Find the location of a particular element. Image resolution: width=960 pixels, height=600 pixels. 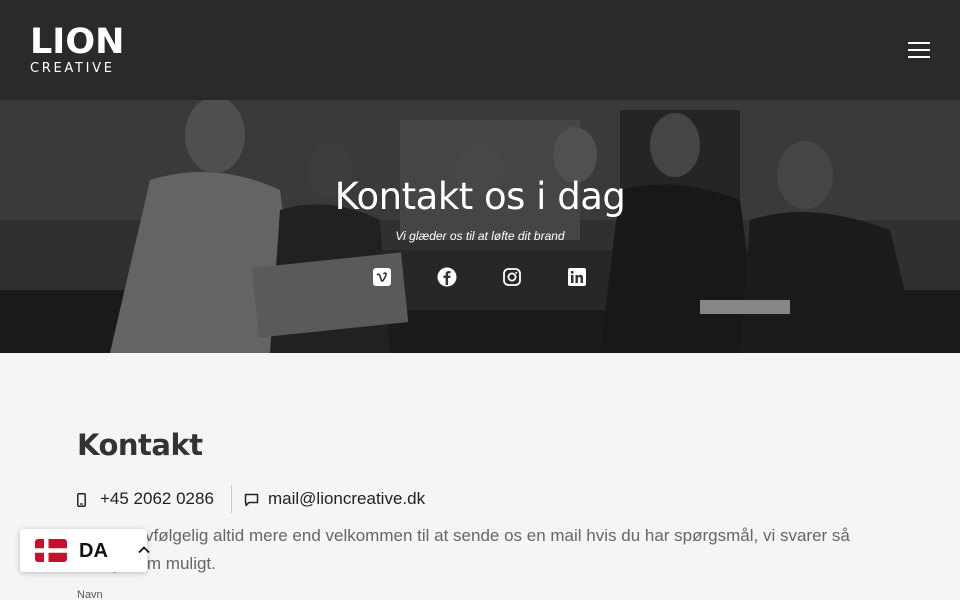

mobile-phone-icon is located at coordinates (81, 499).